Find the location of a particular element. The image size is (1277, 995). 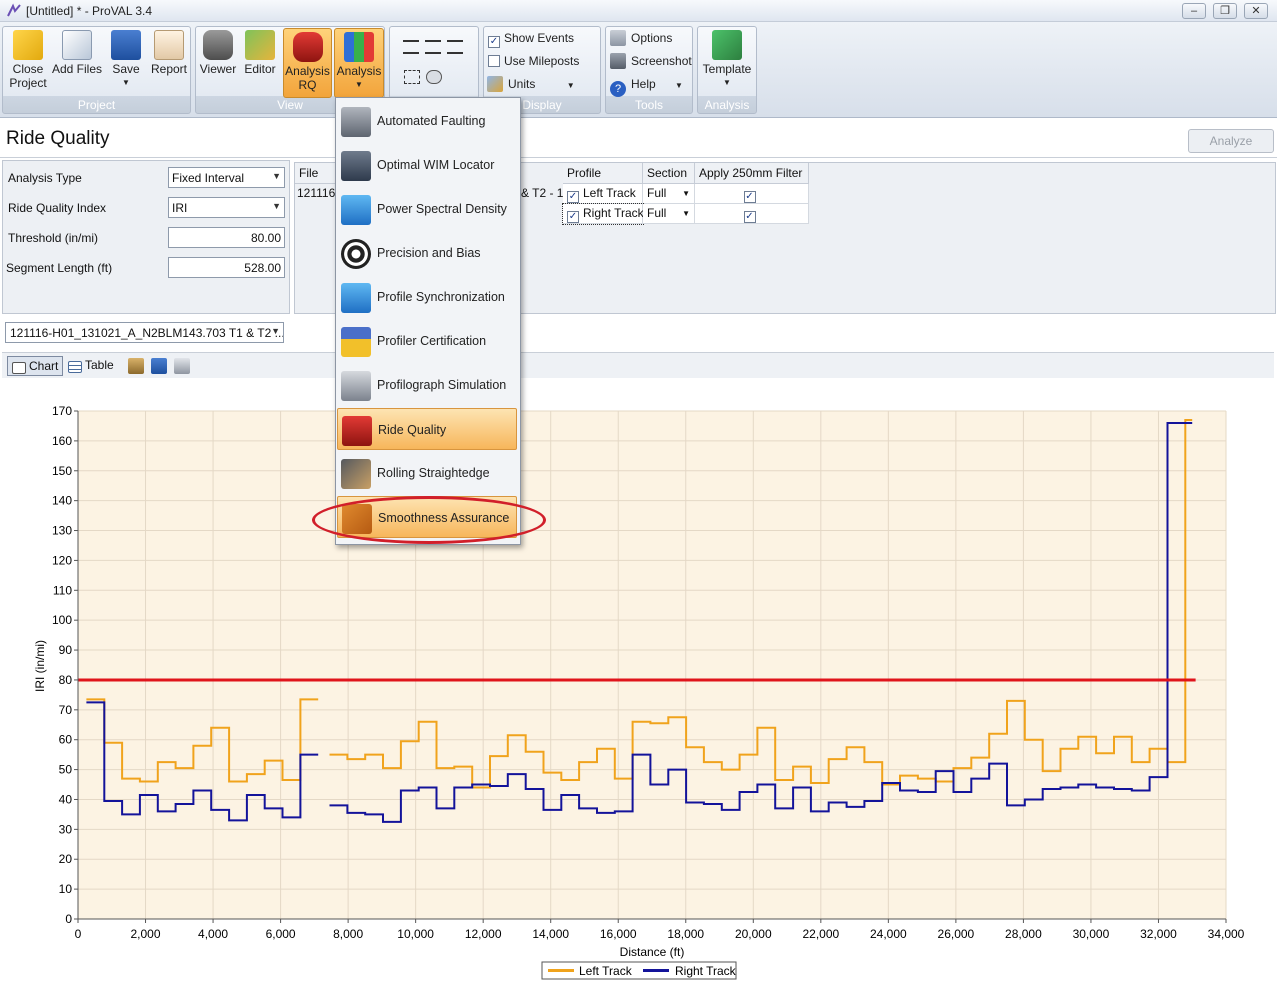

close-button: ✕ is located at coordinates (1256, 11).